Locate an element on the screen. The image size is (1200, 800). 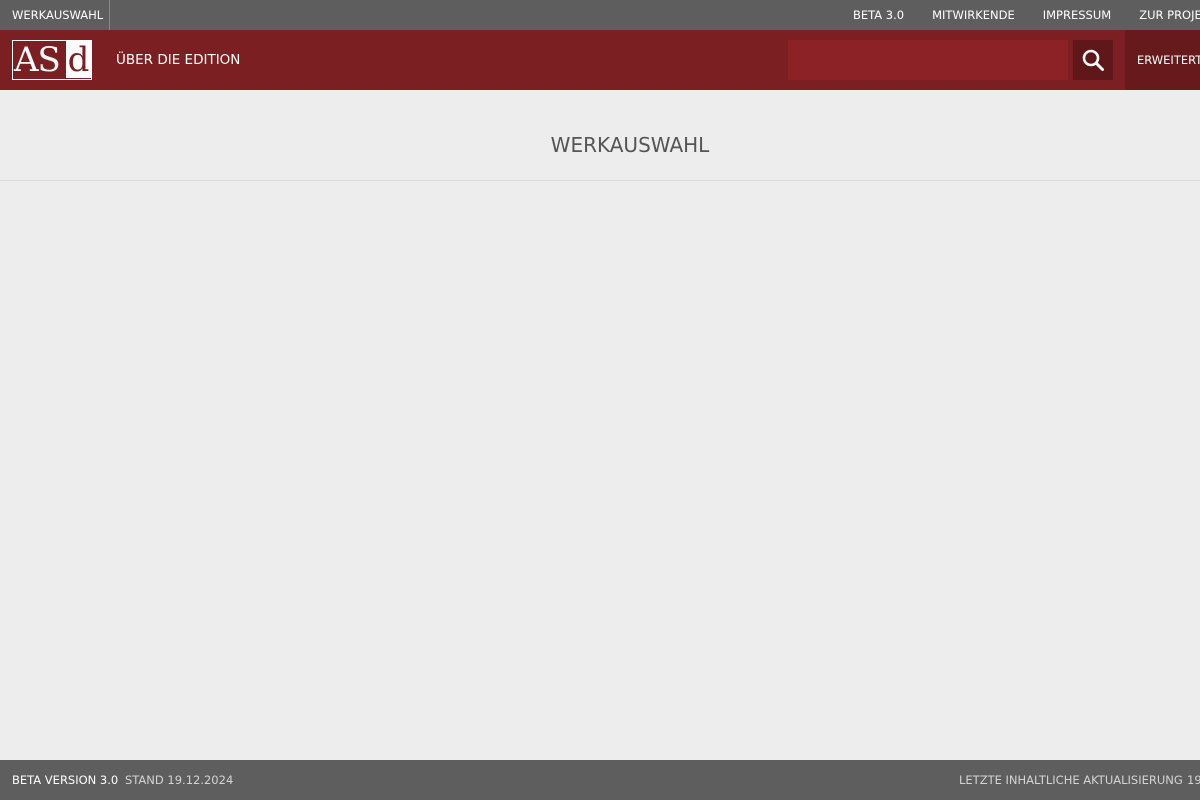
stand-date: STAND 19.12.2024 is located at coordinates (179, 780).